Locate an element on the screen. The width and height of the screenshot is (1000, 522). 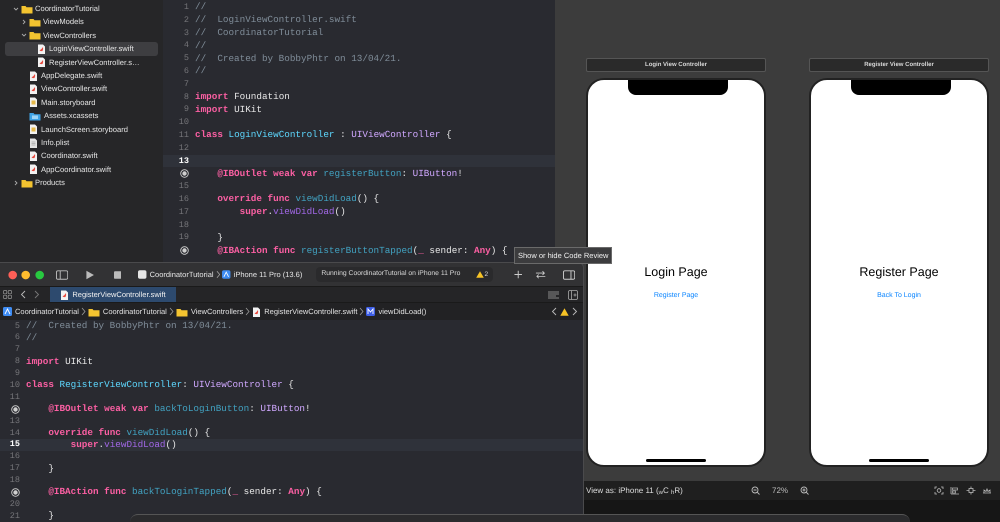
code-line: // is located at coordinates (200, 71).